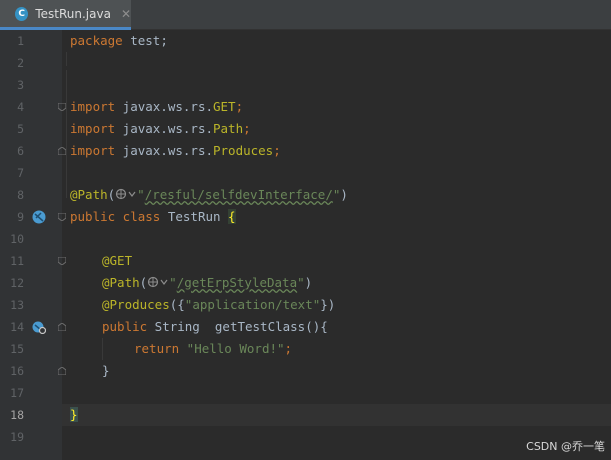 The width and height of the screenshot is (611, 460). I want to click on code-text: import javax.ws.rs.Path;, so click(160, 128).